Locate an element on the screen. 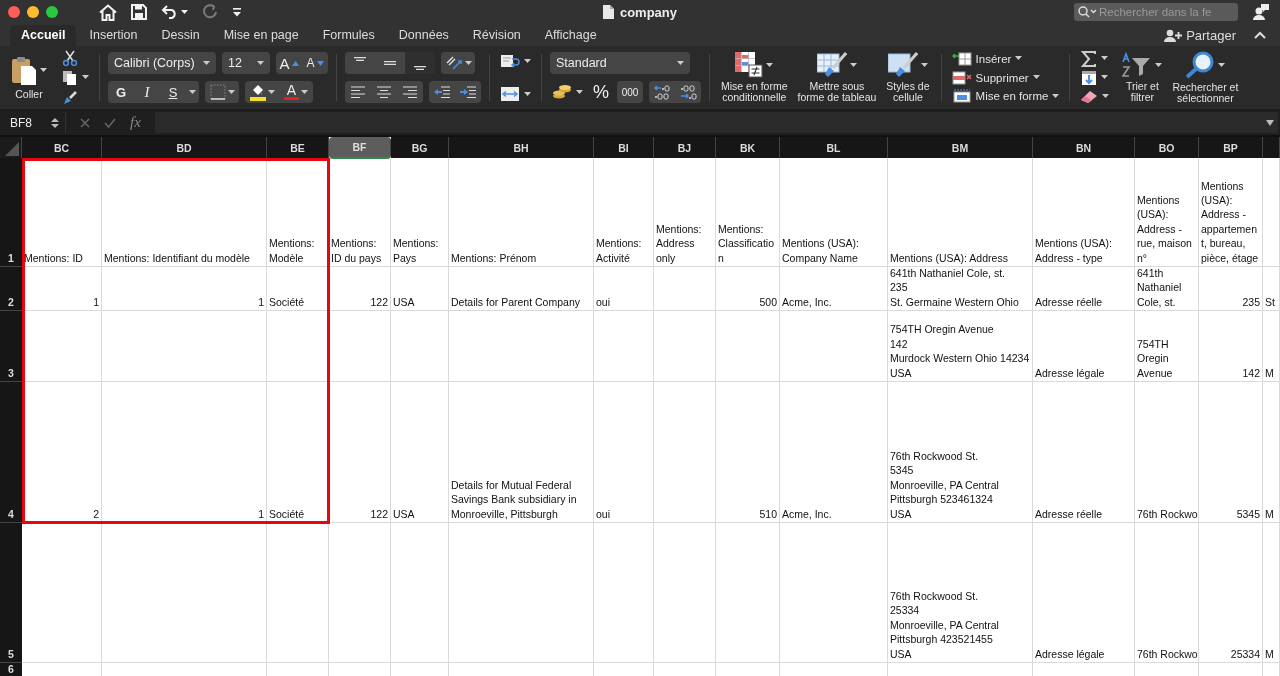 Image resolution: width=1280 pixels, height=676 pixels. percent-style-button: % is located at coordinates (601, 92).